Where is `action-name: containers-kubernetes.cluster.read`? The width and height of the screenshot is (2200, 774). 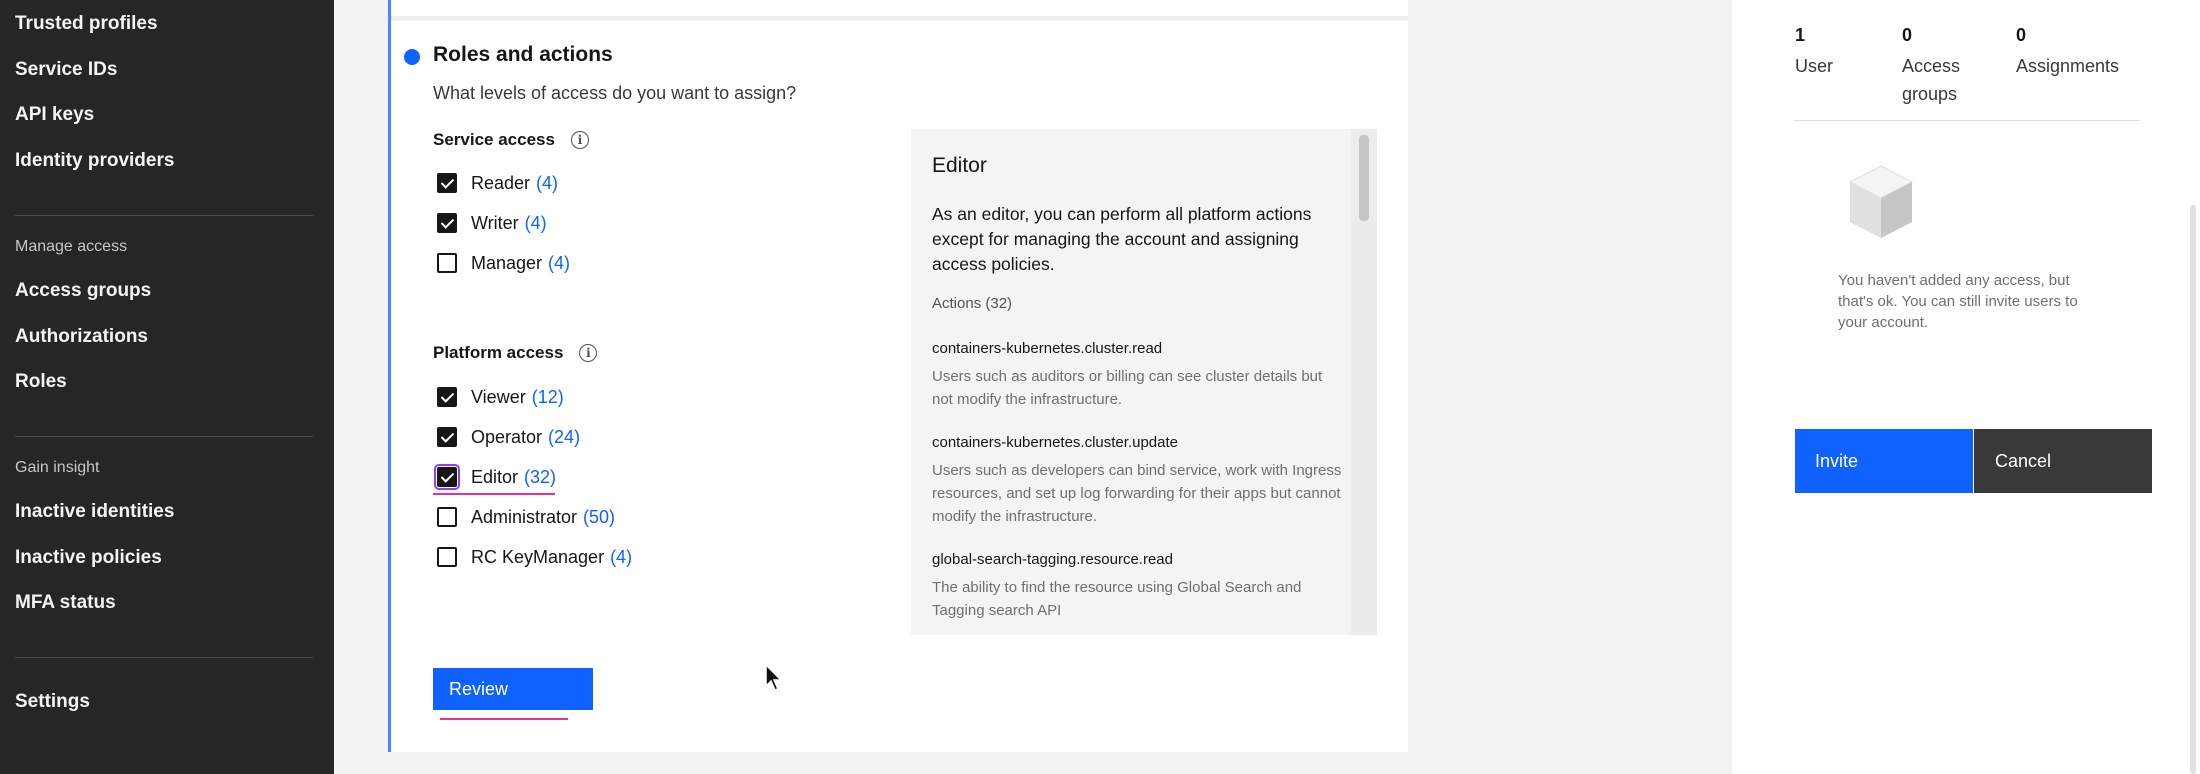
action-name: containers-kubernetes.cluster.read is located at coordinates (1047, 348).